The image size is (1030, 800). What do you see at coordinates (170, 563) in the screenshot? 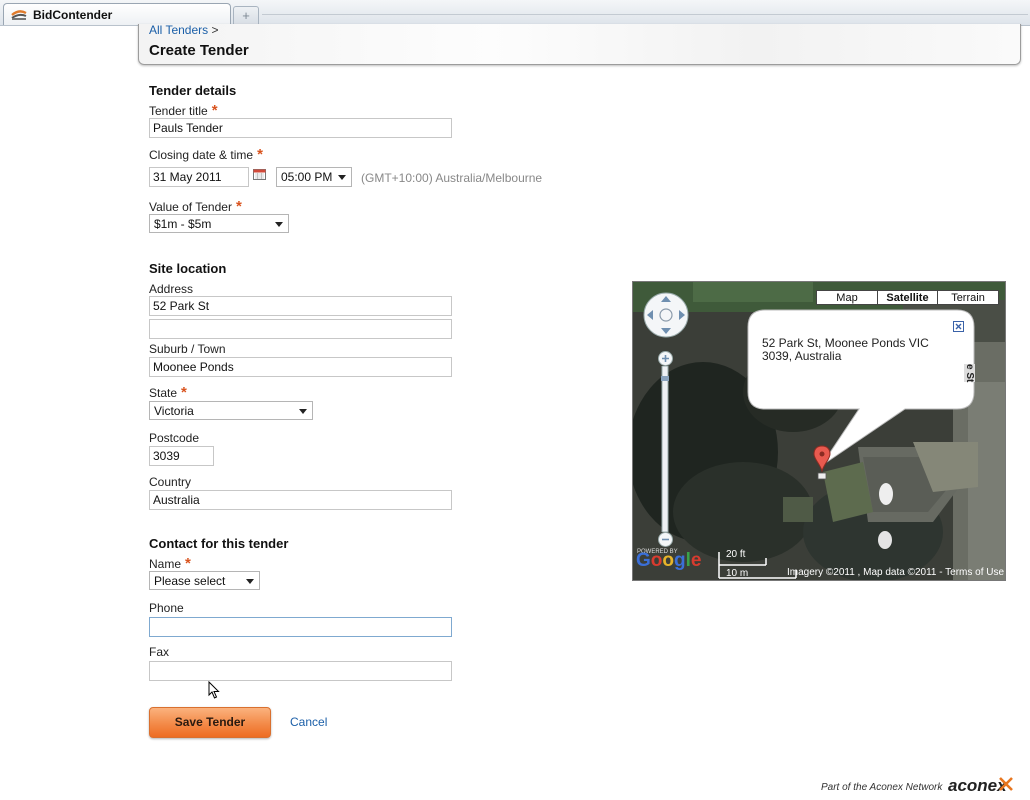
I see `contact-name-label: Name *` at bounding box center [170, 563].